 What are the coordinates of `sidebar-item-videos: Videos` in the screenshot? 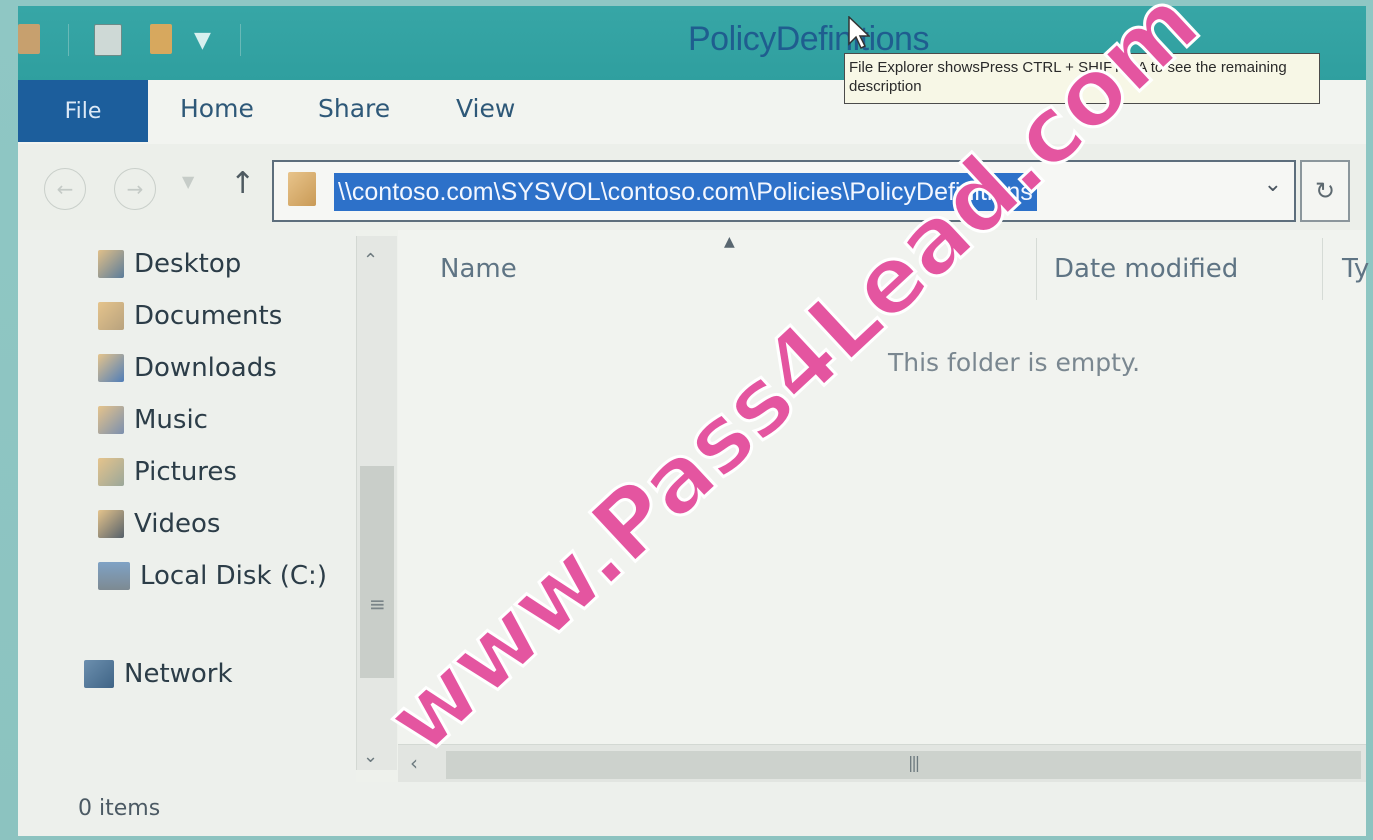 It's located at (159, 524).